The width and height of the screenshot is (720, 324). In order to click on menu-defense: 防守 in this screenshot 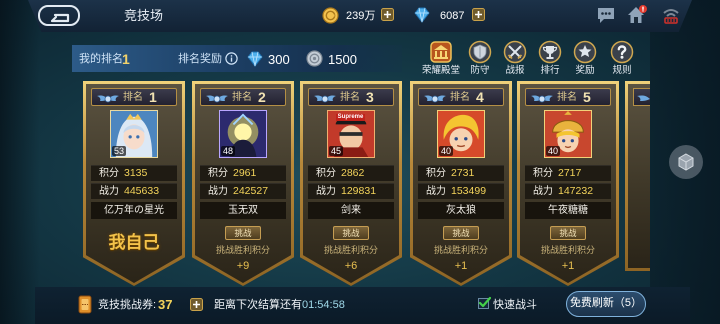, I will do `click(480, 59)`.